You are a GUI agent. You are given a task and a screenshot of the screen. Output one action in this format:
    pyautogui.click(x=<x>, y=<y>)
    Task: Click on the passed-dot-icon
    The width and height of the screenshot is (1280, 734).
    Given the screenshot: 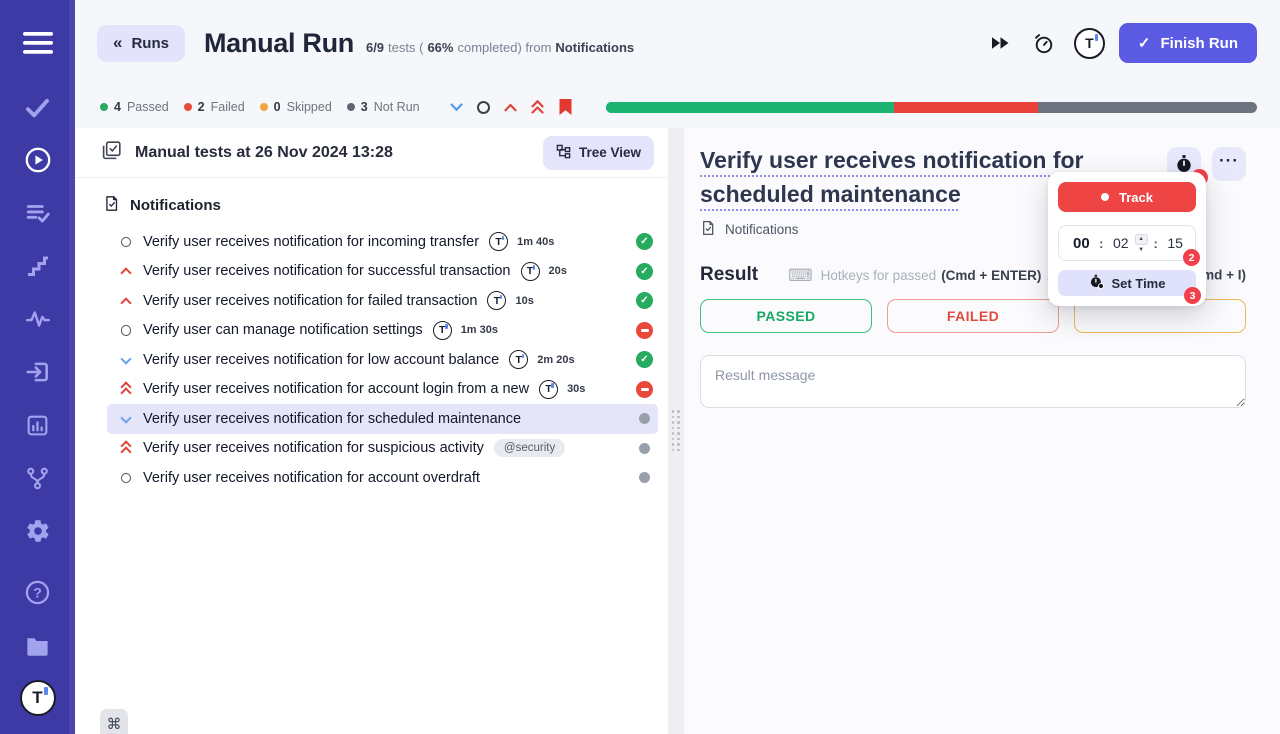 What is the action you would take?
    pyautogui.click(x=104, y=107)
    